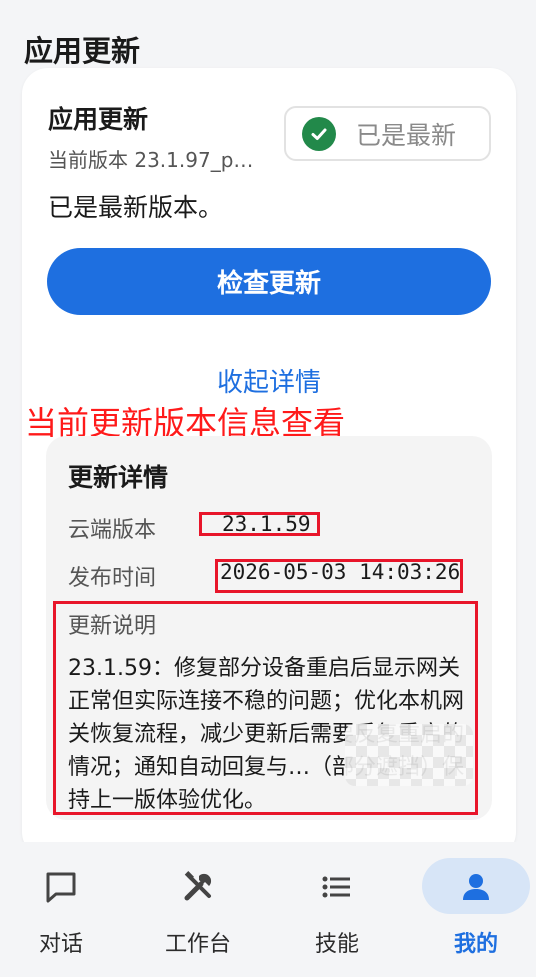 This screenshot has height=977, width=536. What do you see at coordinates (269, 281) in the screenshot?
I see `check-update-button: 检查更新` at bounding box center [269, 281].